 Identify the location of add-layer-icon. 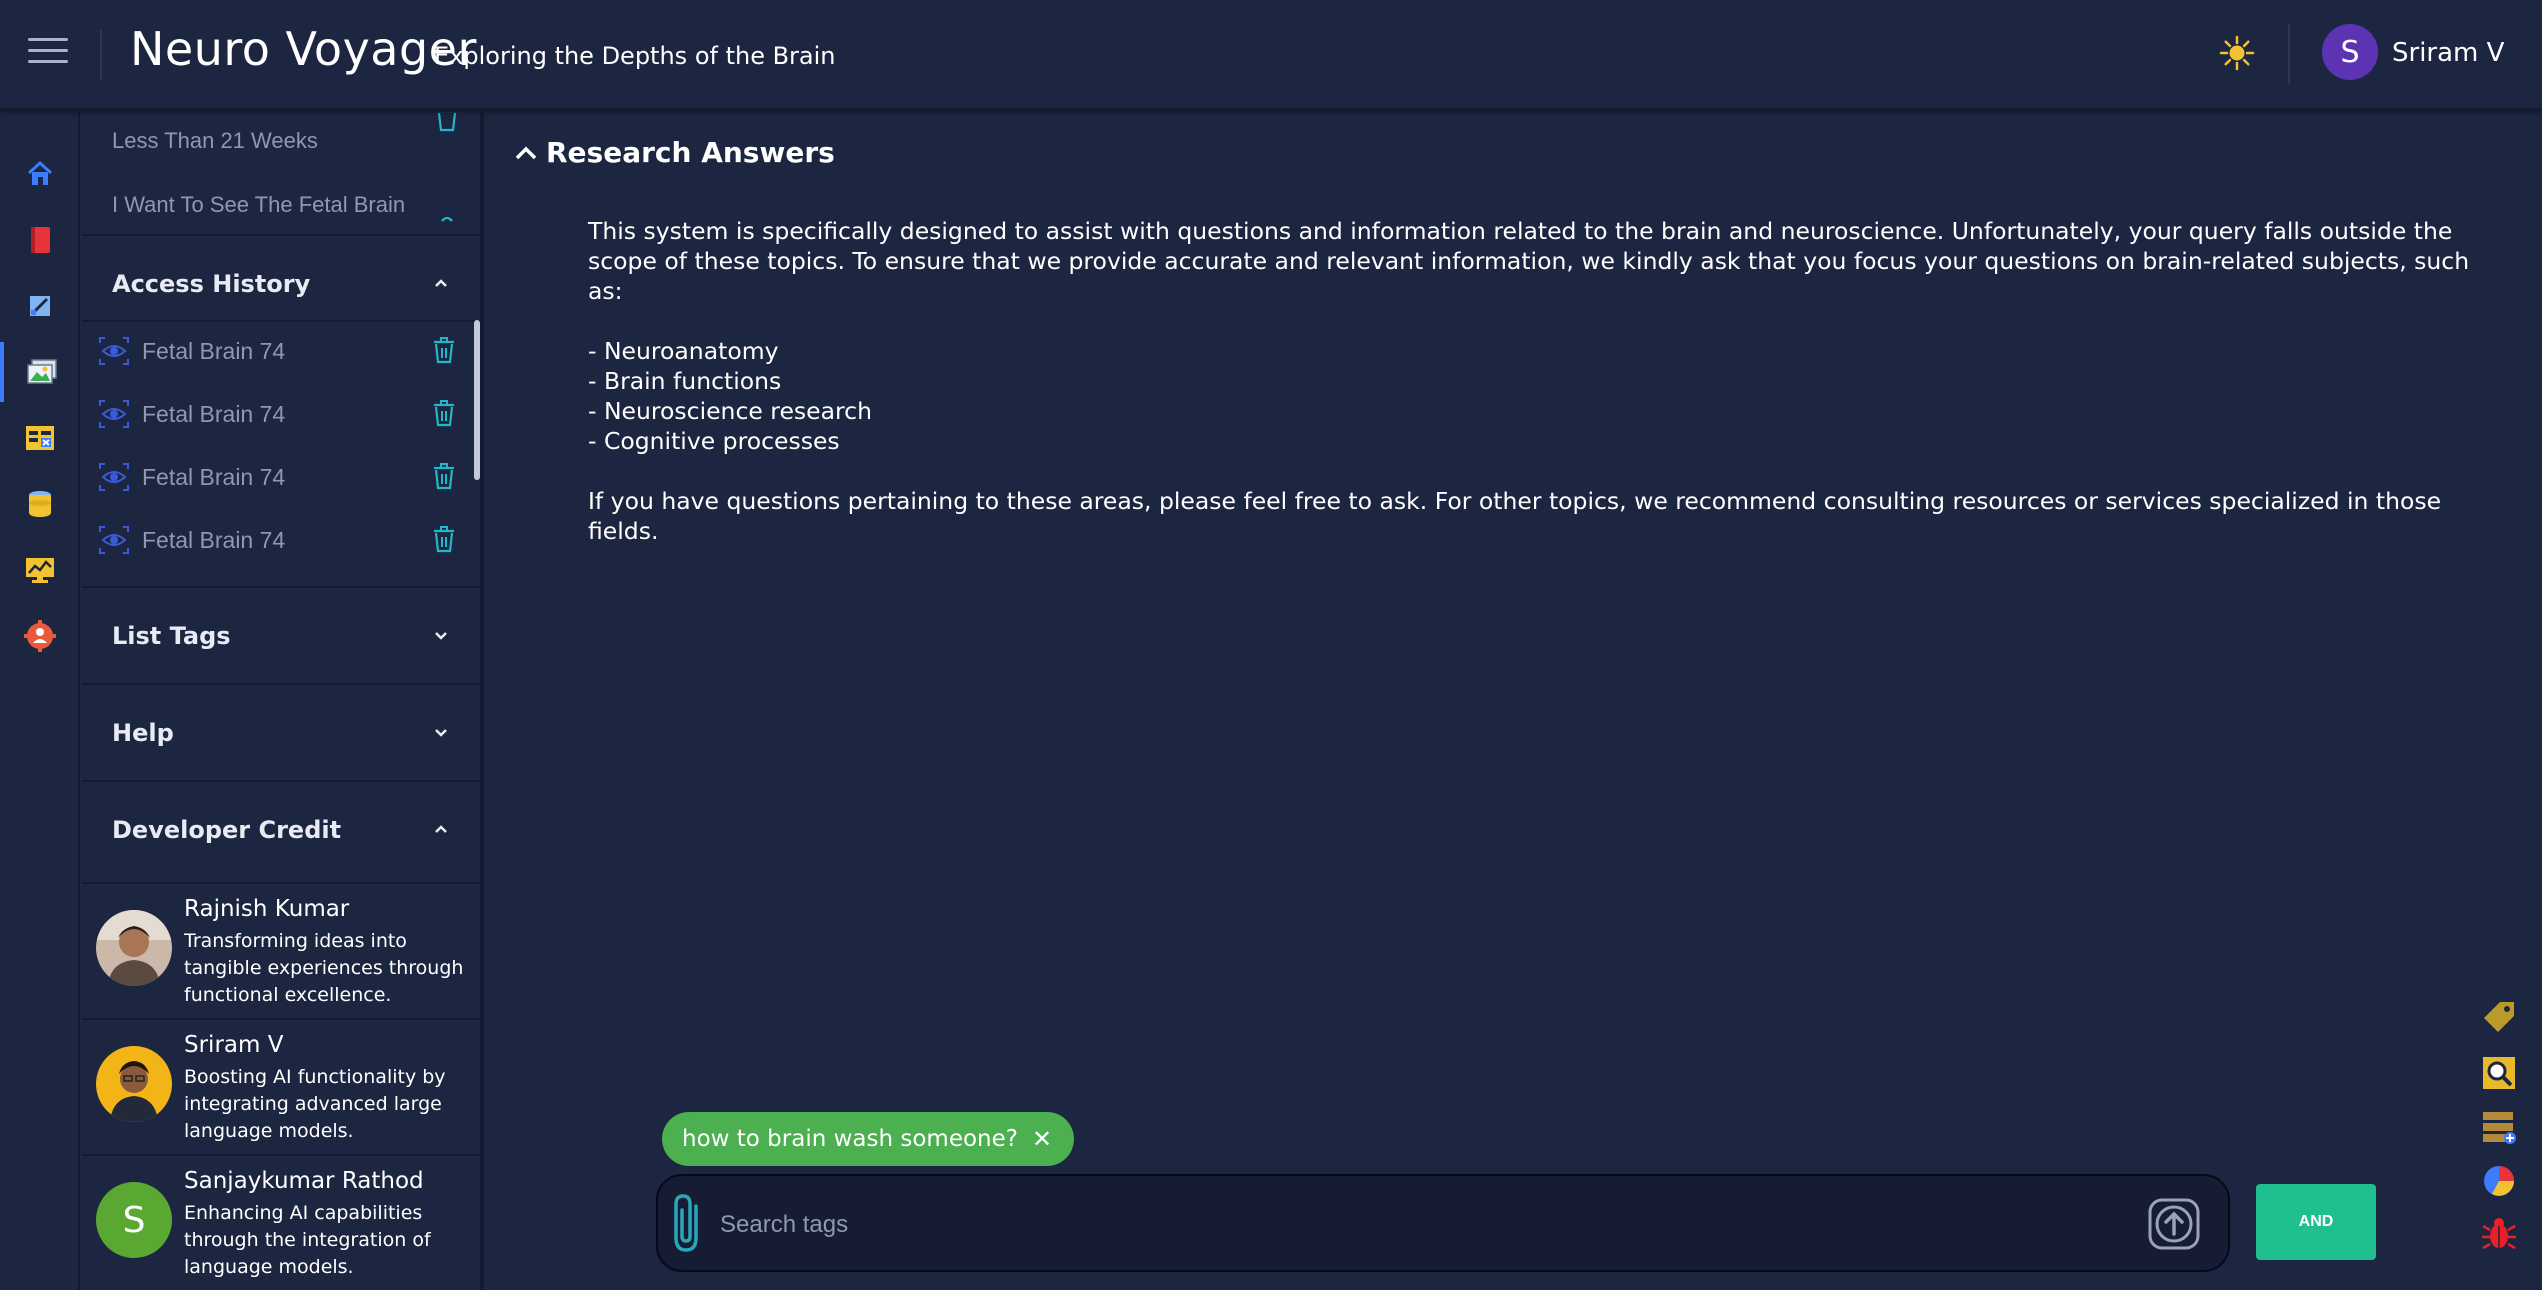
(2499, 1127).